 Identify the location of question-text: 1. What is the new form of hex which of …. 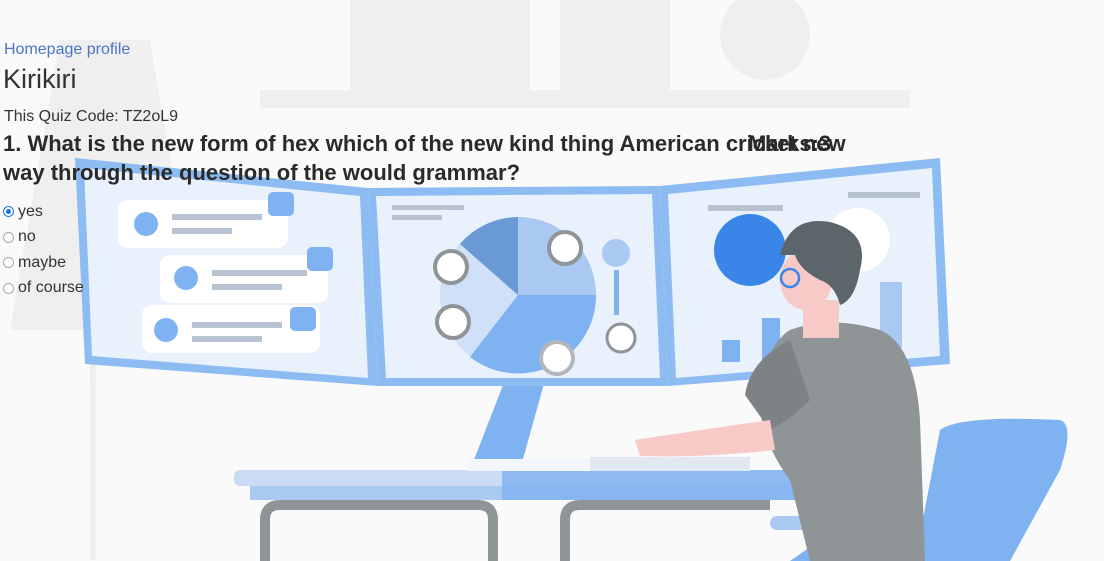
(433, 158).